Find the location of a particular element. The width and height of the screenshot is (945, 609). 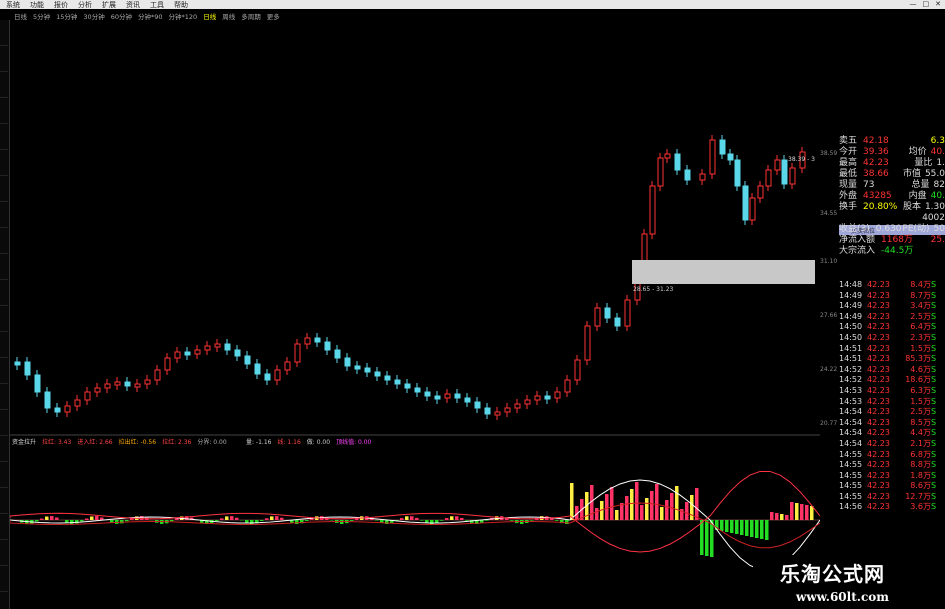

period-item: 更多 is located at coordinates (273, 16).